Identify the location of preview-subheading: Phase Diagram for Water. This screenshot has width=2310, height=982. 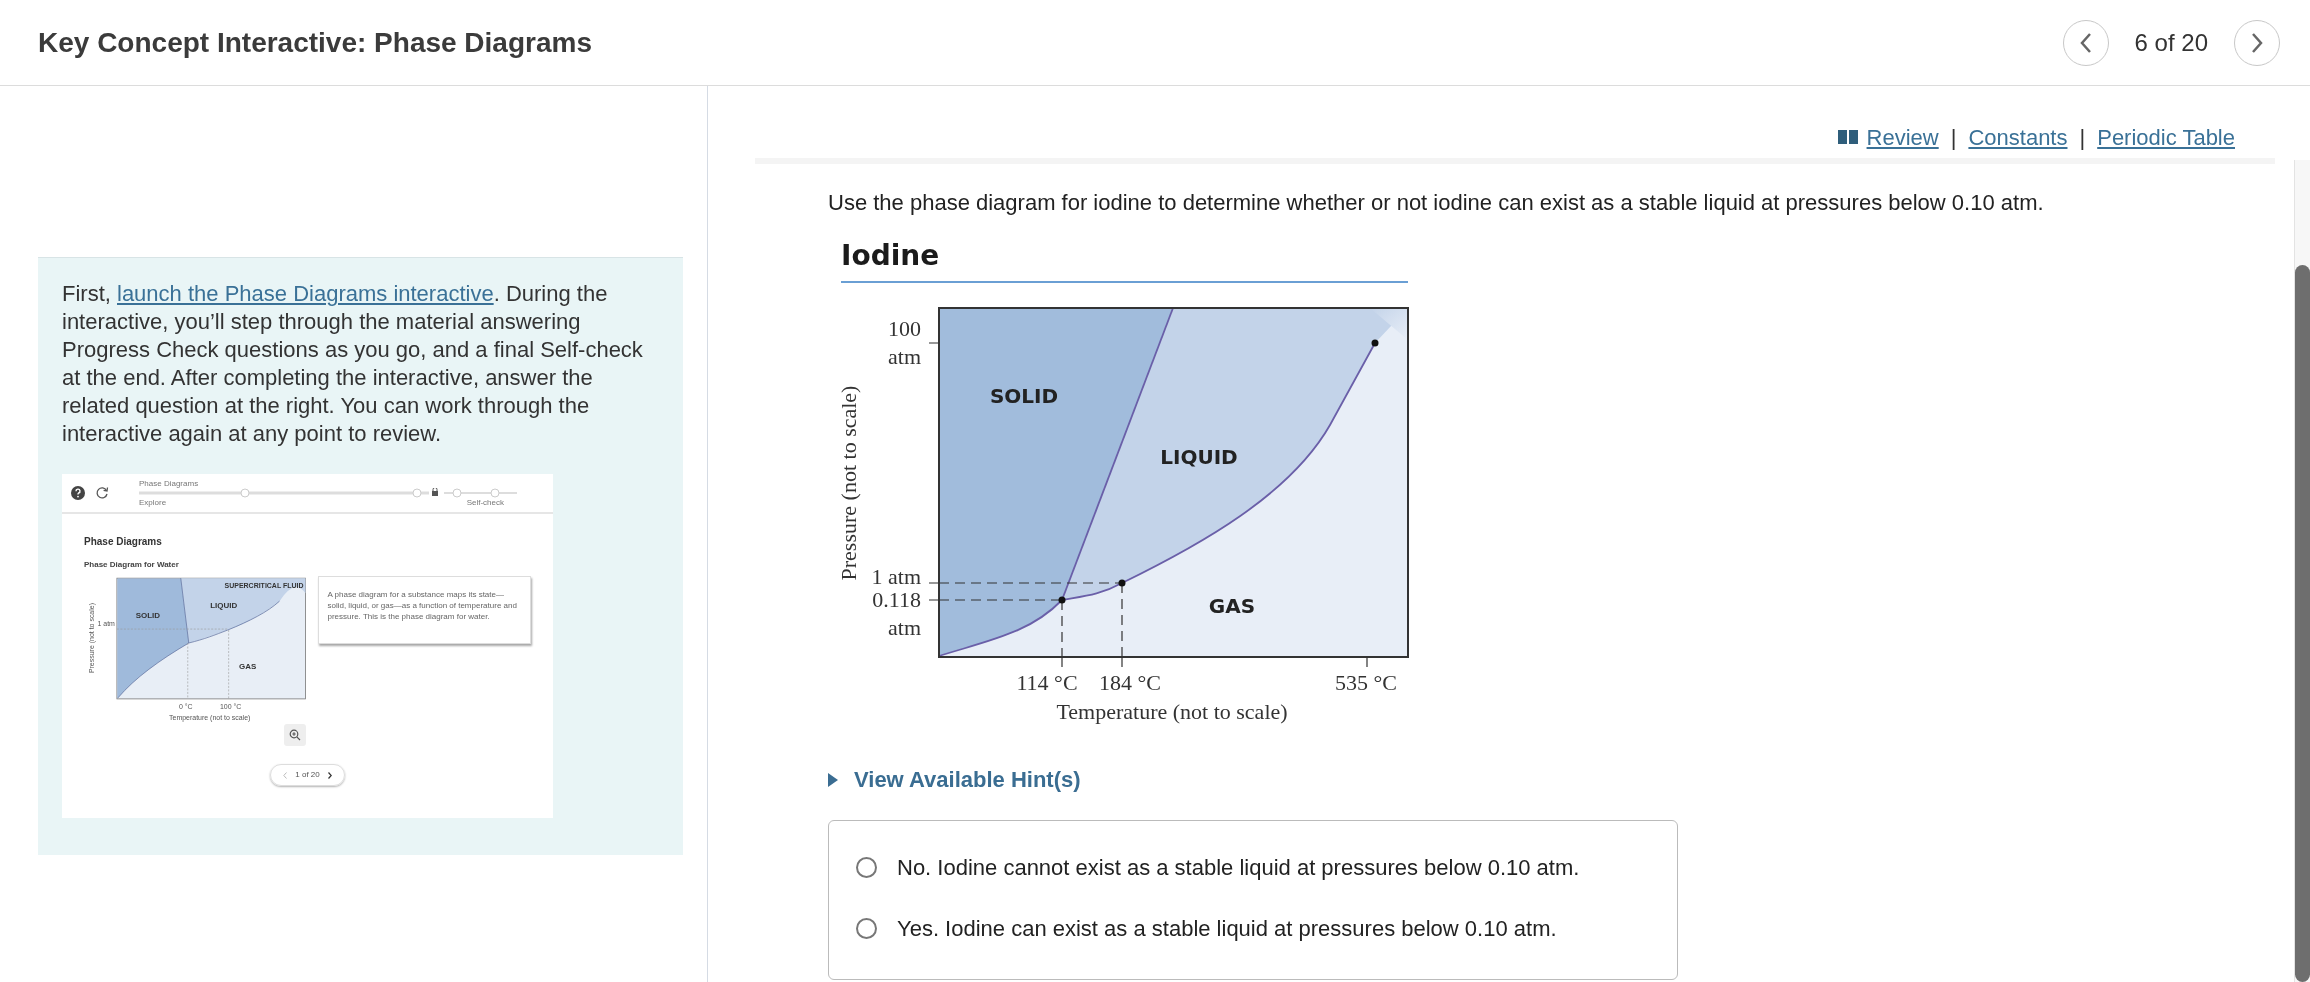
(132, 565).